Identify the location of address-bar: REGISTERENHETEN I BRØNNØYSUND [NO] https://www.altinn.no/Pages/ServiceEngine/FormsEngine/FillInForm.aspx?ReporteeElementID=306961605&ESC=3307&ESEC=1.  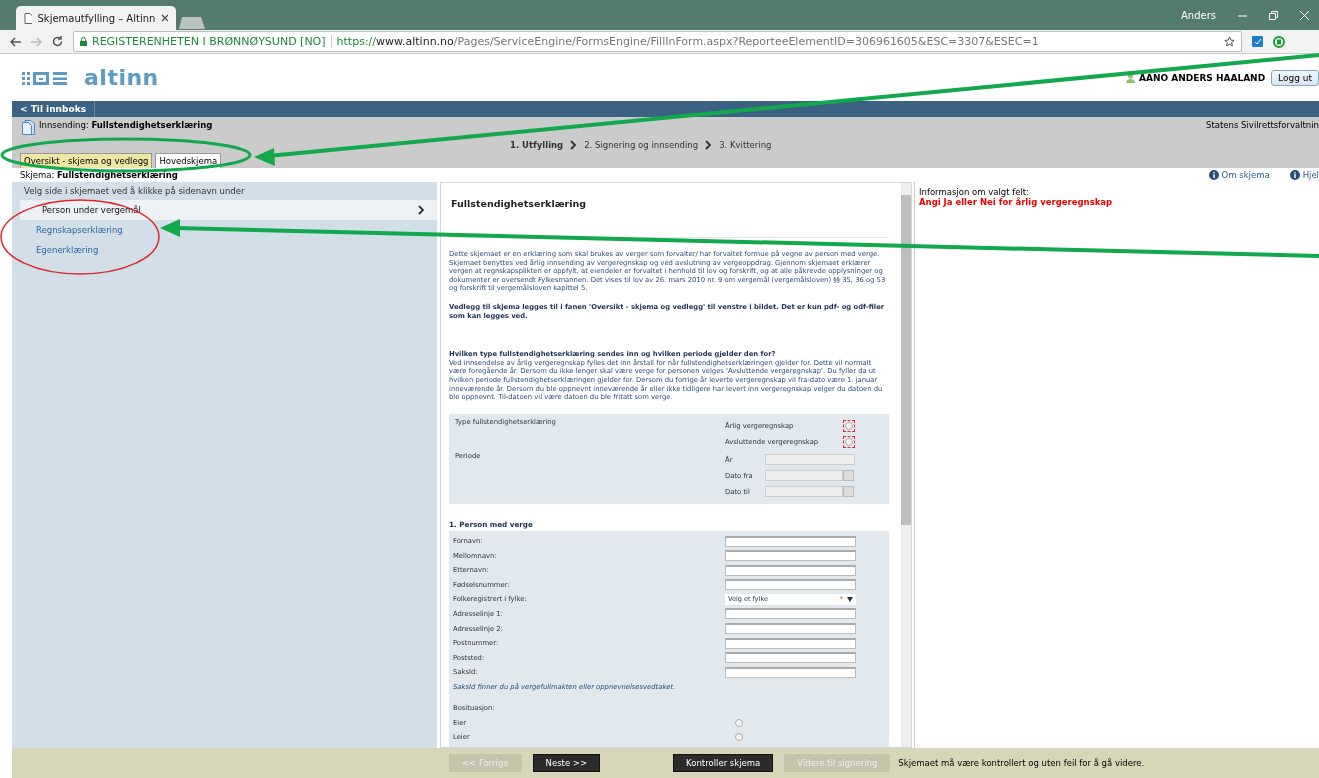
(657, 41).